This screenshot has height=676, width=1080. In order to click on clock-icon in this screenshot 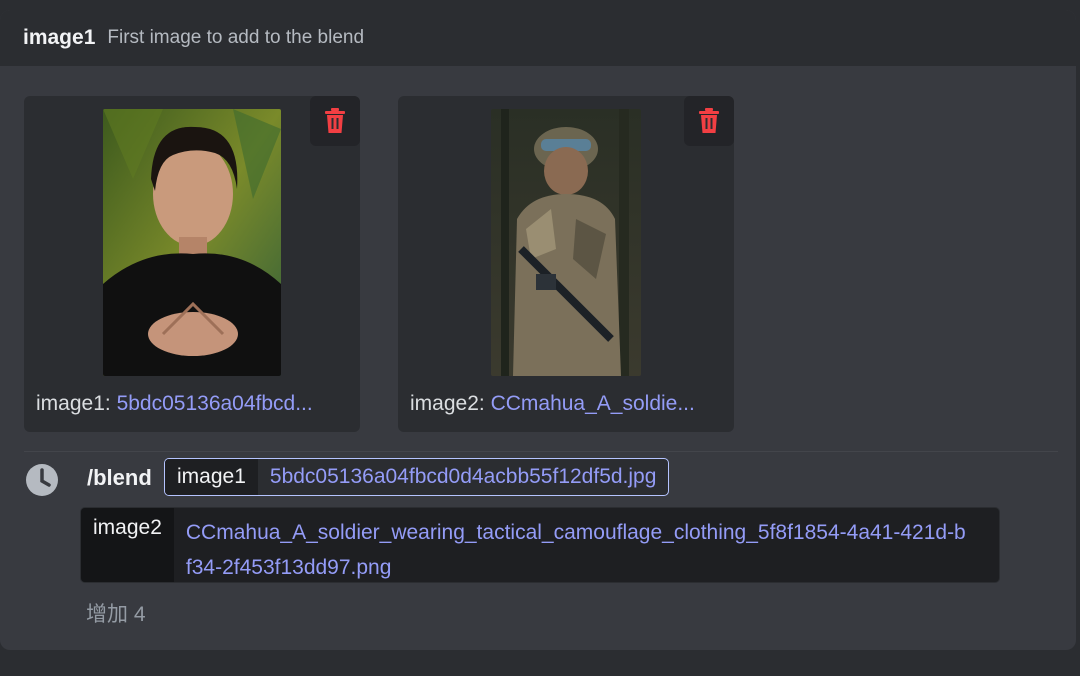, I will do `click(42, 480)`.